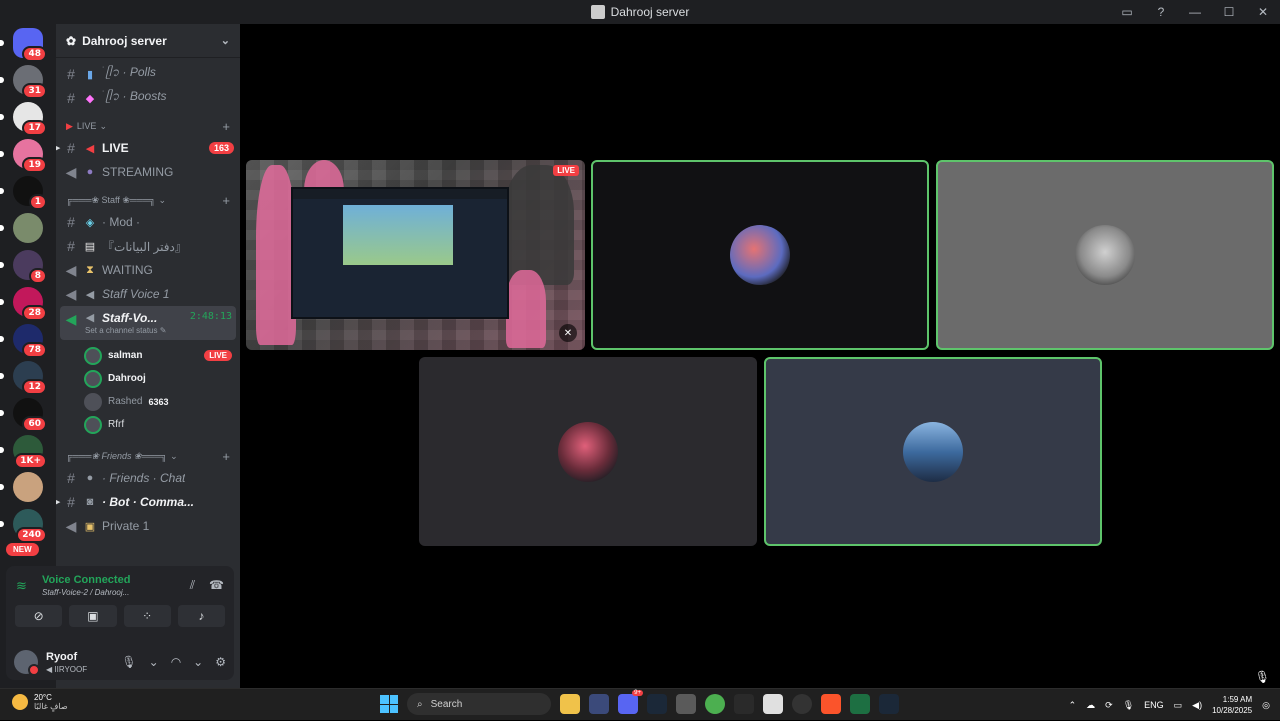 Image resolution: width=1280 pixels, height=721 pixels. I want to click on channel-friends-chat: # ● · Friends · Chat, so click(148, 478).